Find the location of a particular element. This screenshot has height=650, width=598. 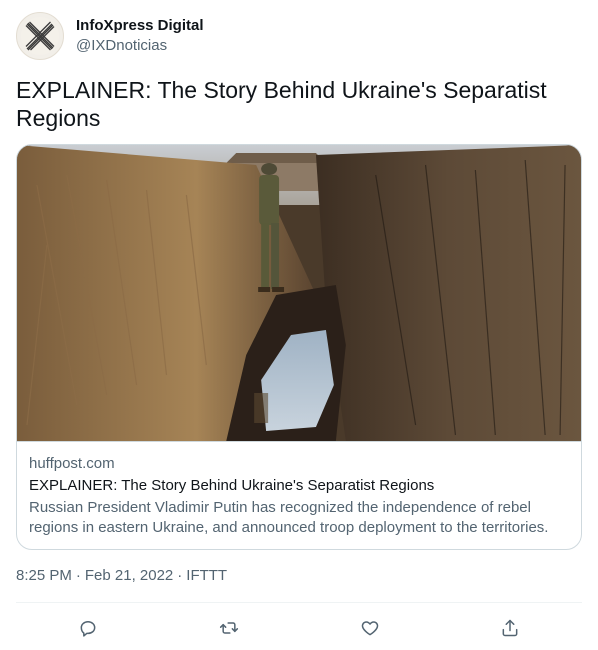

retweet-button is located at coordinates (229, 628).